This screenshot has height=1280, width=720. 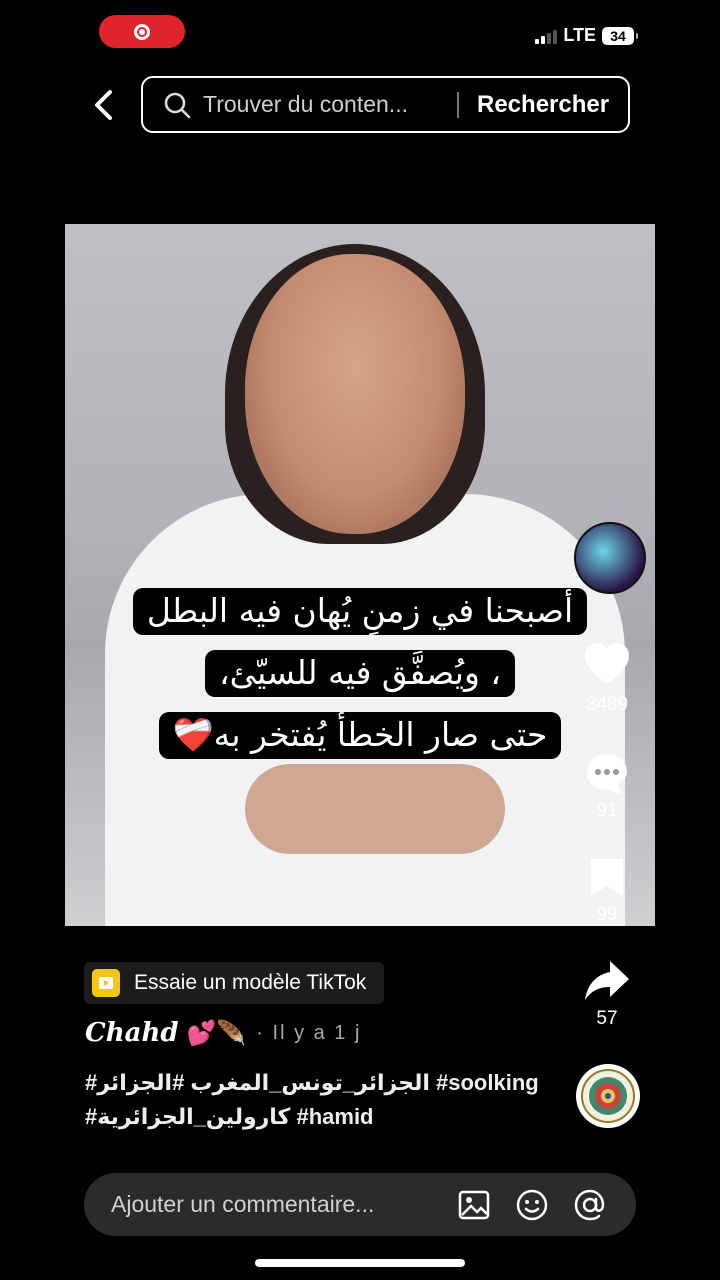 I want to click on search-bar: Trouver du conten... Rechercher, so click(x=385, y=104).